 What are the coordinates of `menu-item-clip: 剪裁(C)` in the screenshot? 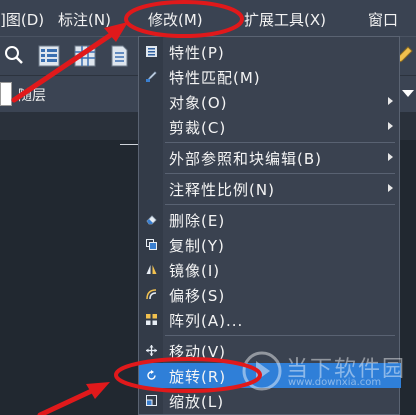 It's located at (270, 126).